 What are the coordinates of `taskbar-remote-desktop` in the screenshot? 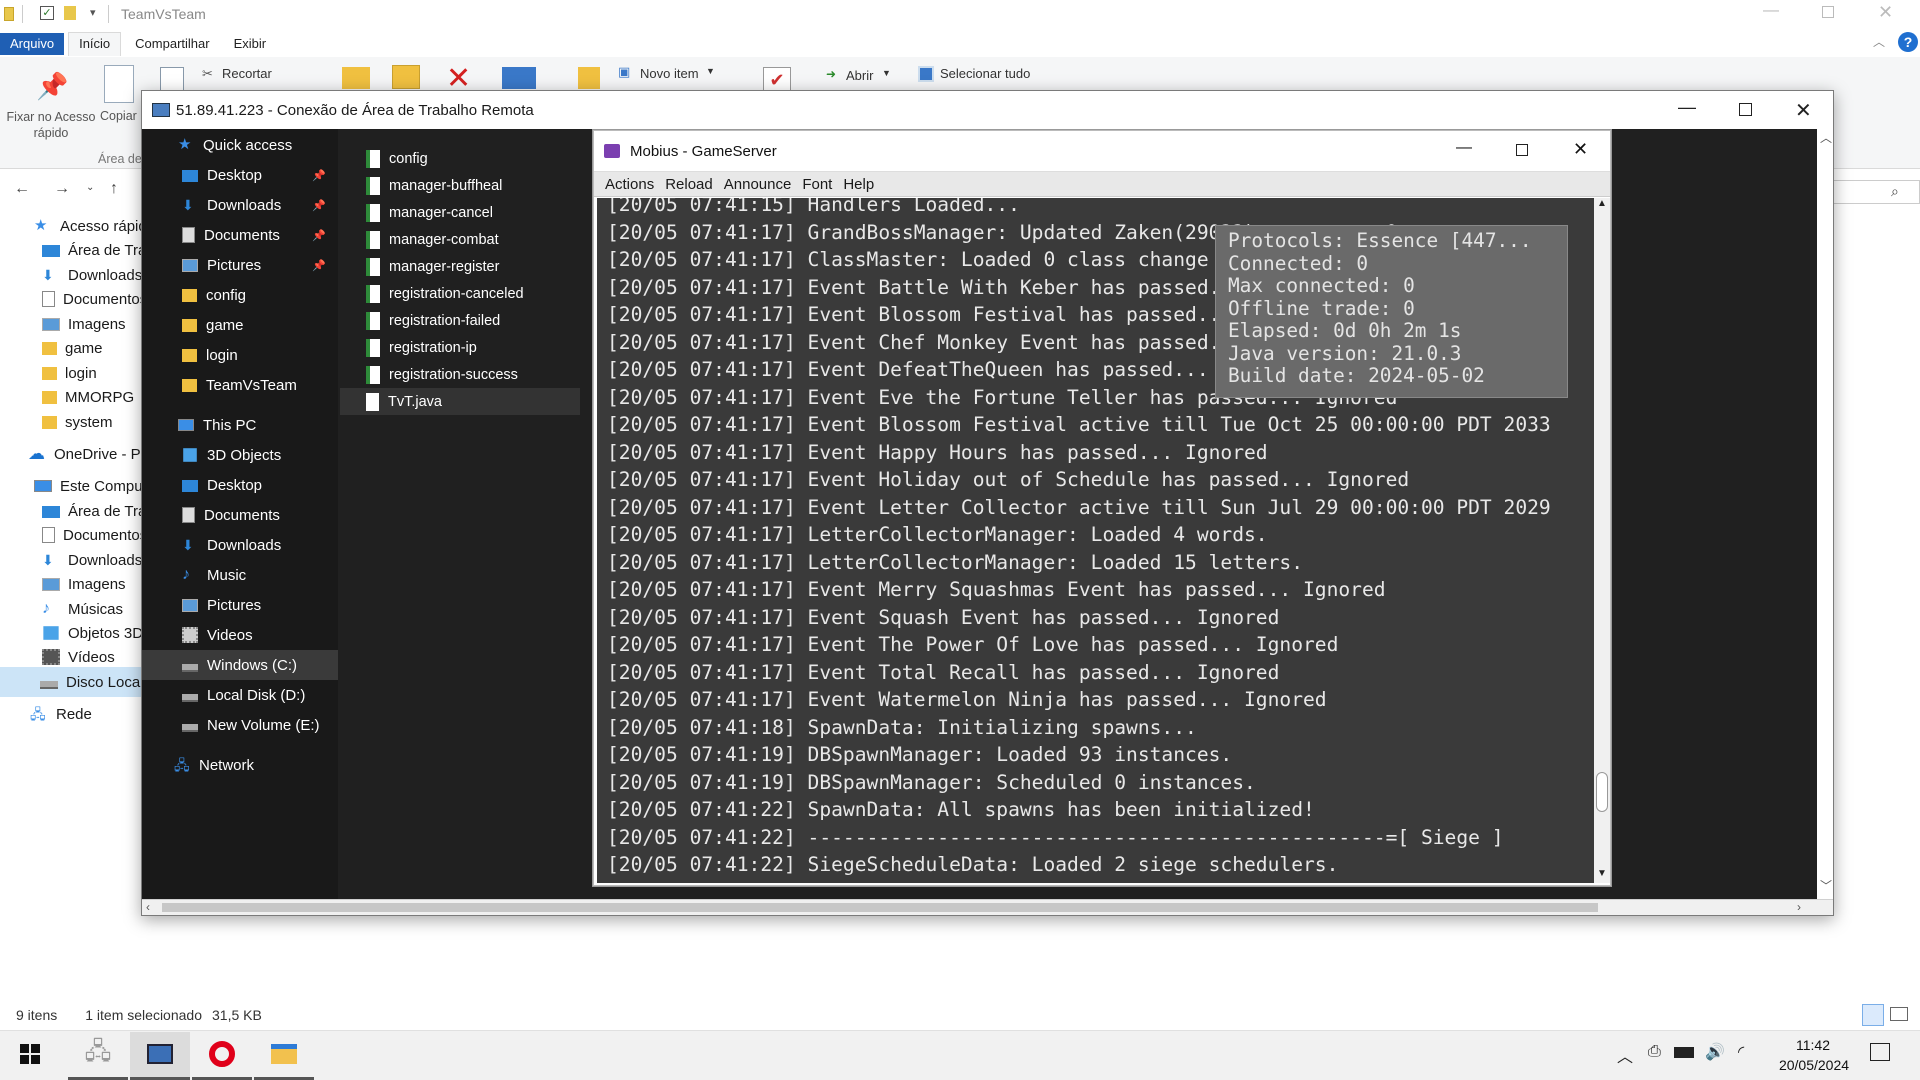 It's located at (160, 1055).